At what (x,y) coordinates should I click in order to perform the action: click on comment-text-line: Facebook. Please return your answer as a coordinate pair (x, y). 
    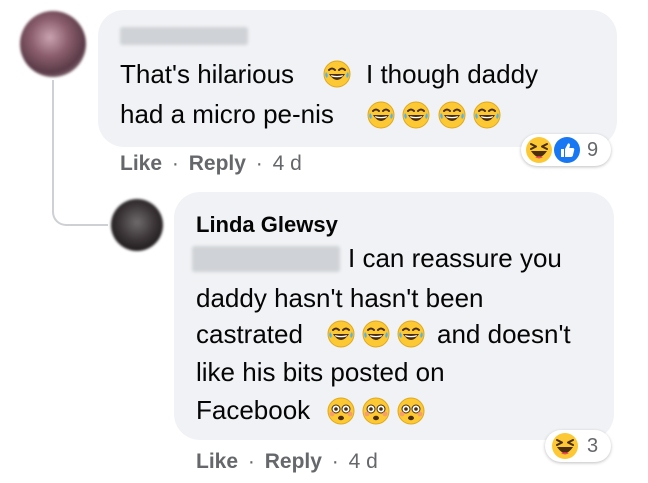
    Looking at the image, I should click on (253, 410).